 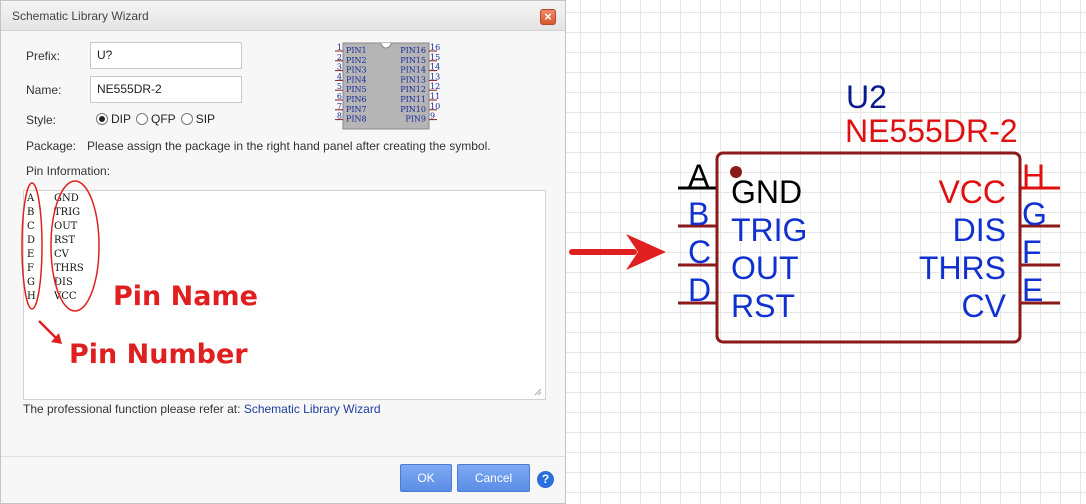 I want to click on preview-pin-text: PIN6, so click(x=356, y=99).